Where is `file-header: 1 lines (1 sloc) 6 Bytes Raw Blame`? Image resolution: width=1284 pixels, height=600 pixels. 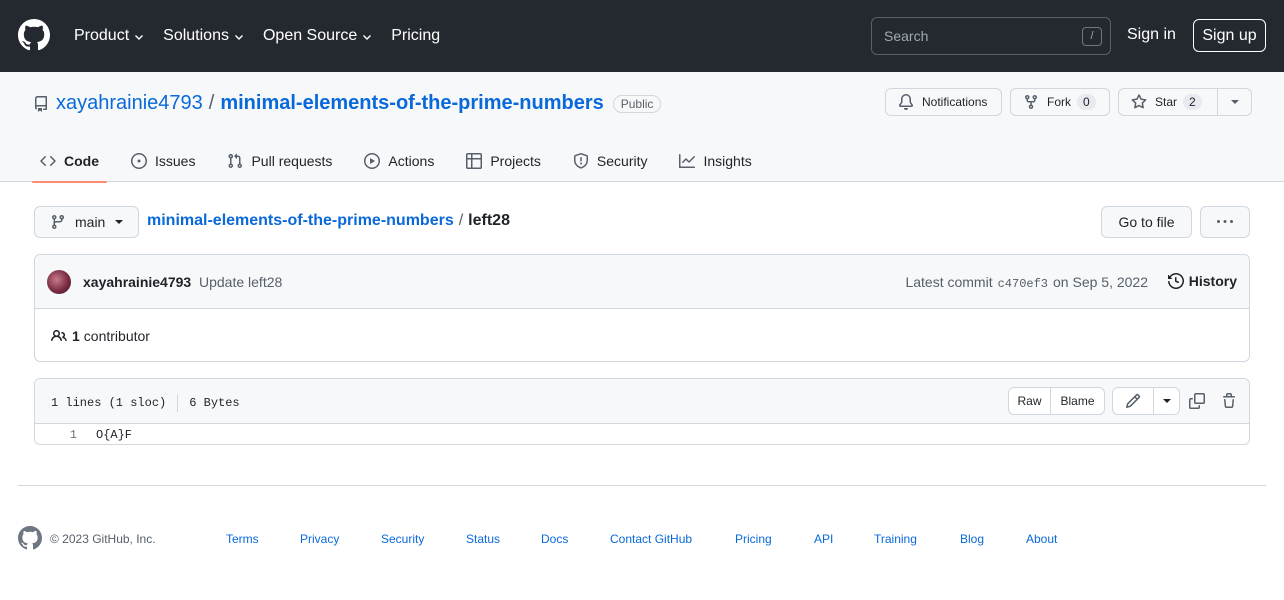
file-header: 1 lines (1 sloc) 6 Bytes Raw Blame is located at coordinates (642, 401).